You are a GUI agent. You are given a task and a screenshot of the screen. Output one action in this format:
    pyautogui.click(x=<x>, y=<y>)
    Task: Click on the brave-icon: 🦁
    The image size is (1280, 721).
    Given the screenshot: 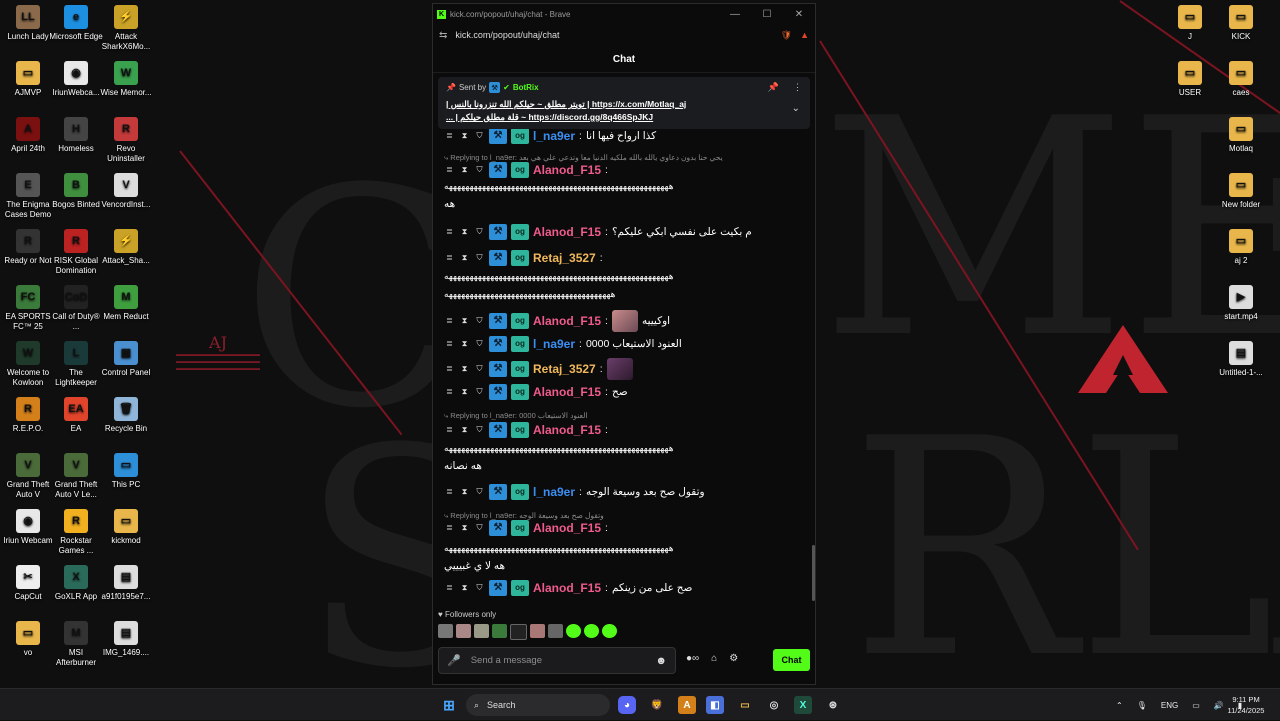 What is the action you would take?
    pyautogui.click(x=657, y=705)
    